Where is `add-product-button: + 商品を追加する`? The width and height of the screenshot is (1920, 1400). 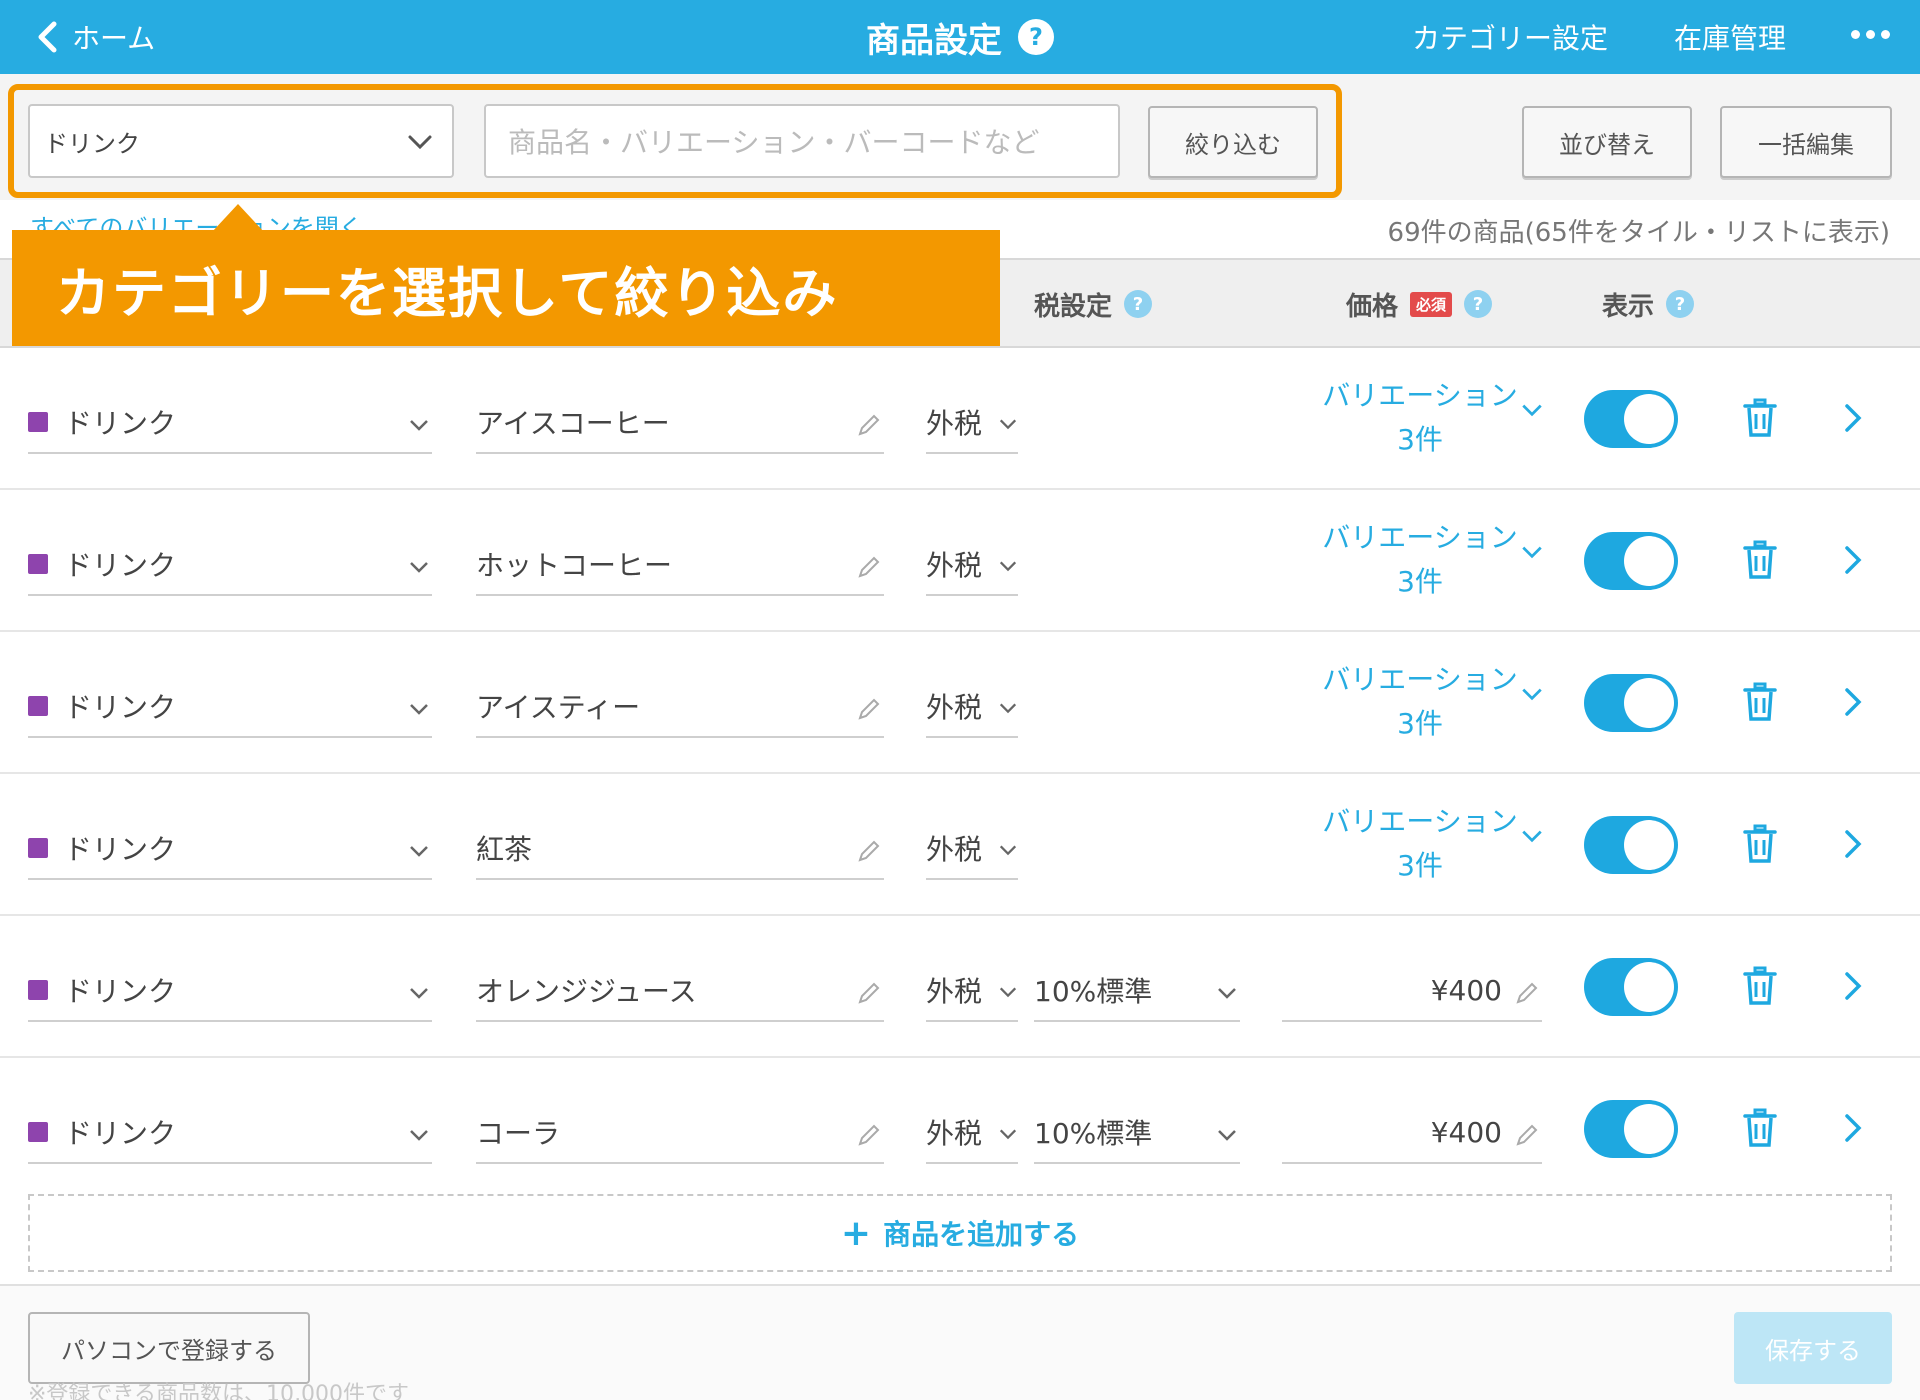
add-product-button: + 商品を追加する is located at coordinates (960, 1233).